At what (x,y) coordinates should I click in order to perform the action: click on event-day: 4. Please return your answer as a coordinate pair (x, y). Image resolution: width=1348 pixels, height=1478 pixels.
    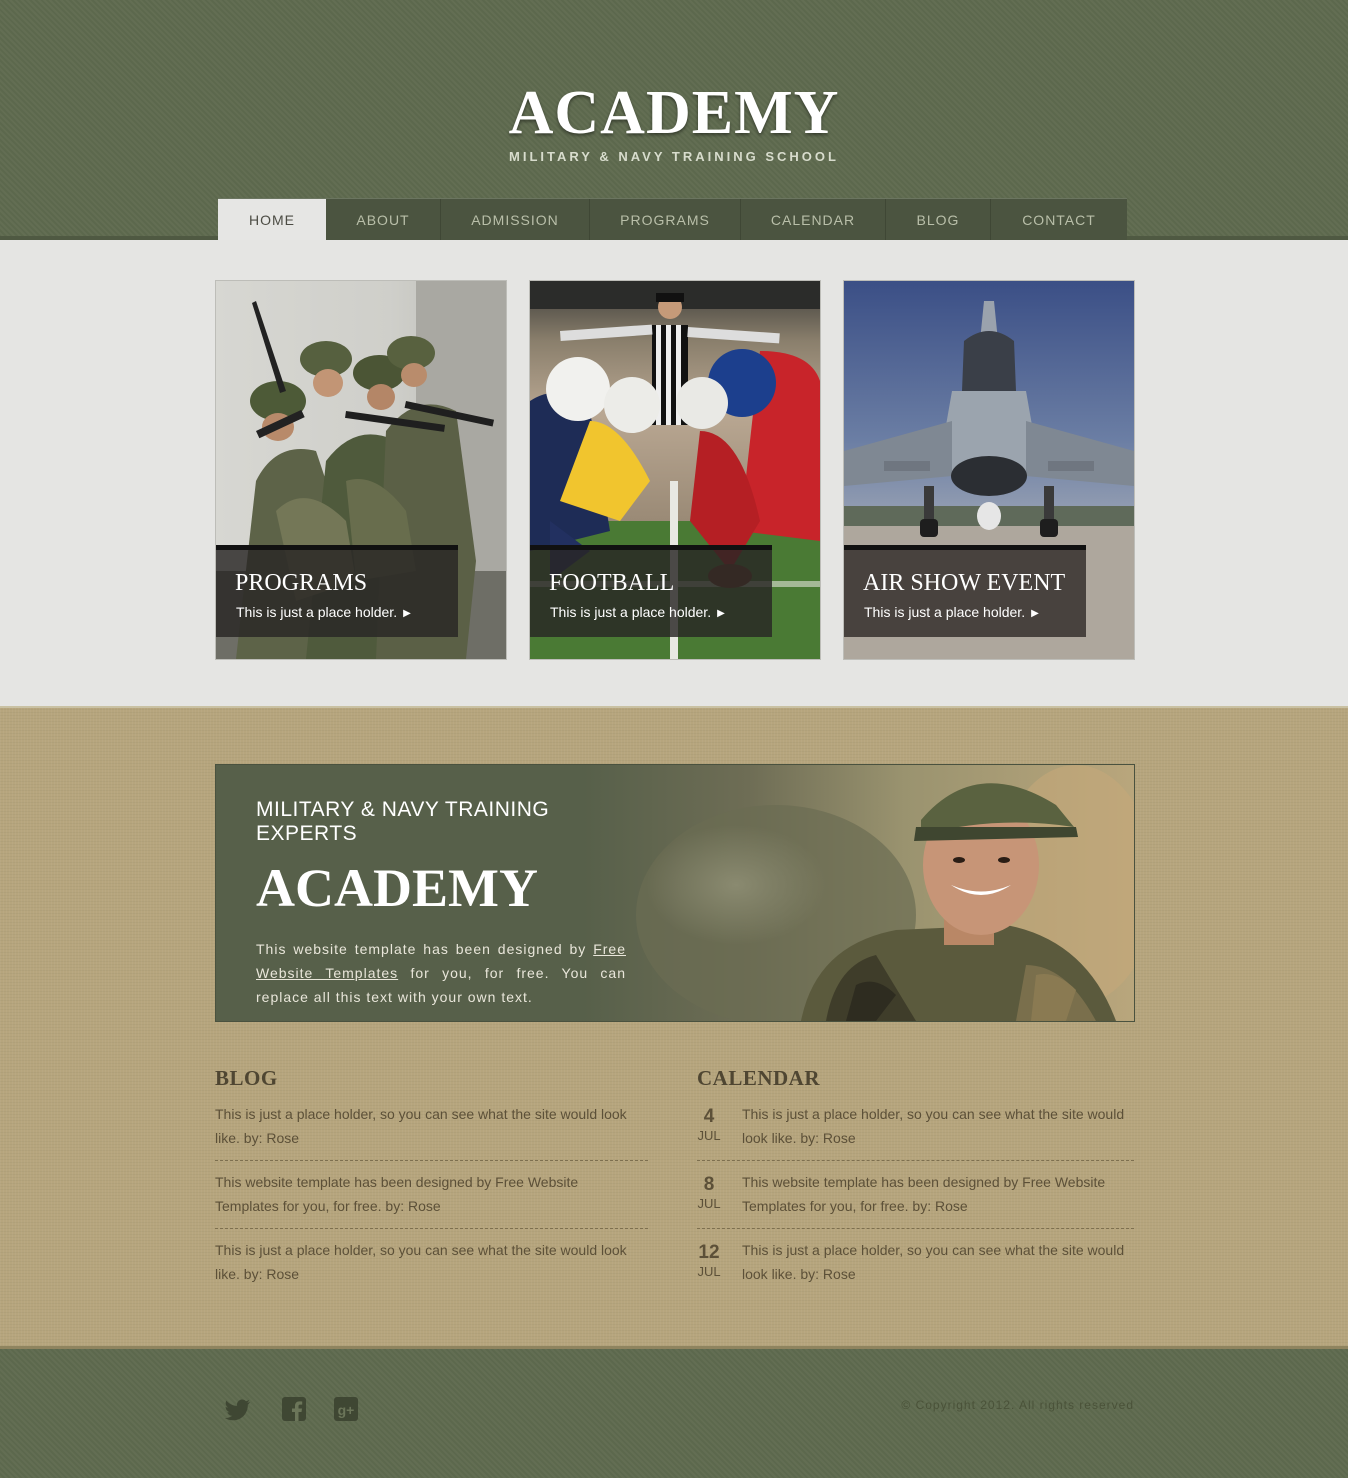
    Looking at the image, I should click on (709, 1116).